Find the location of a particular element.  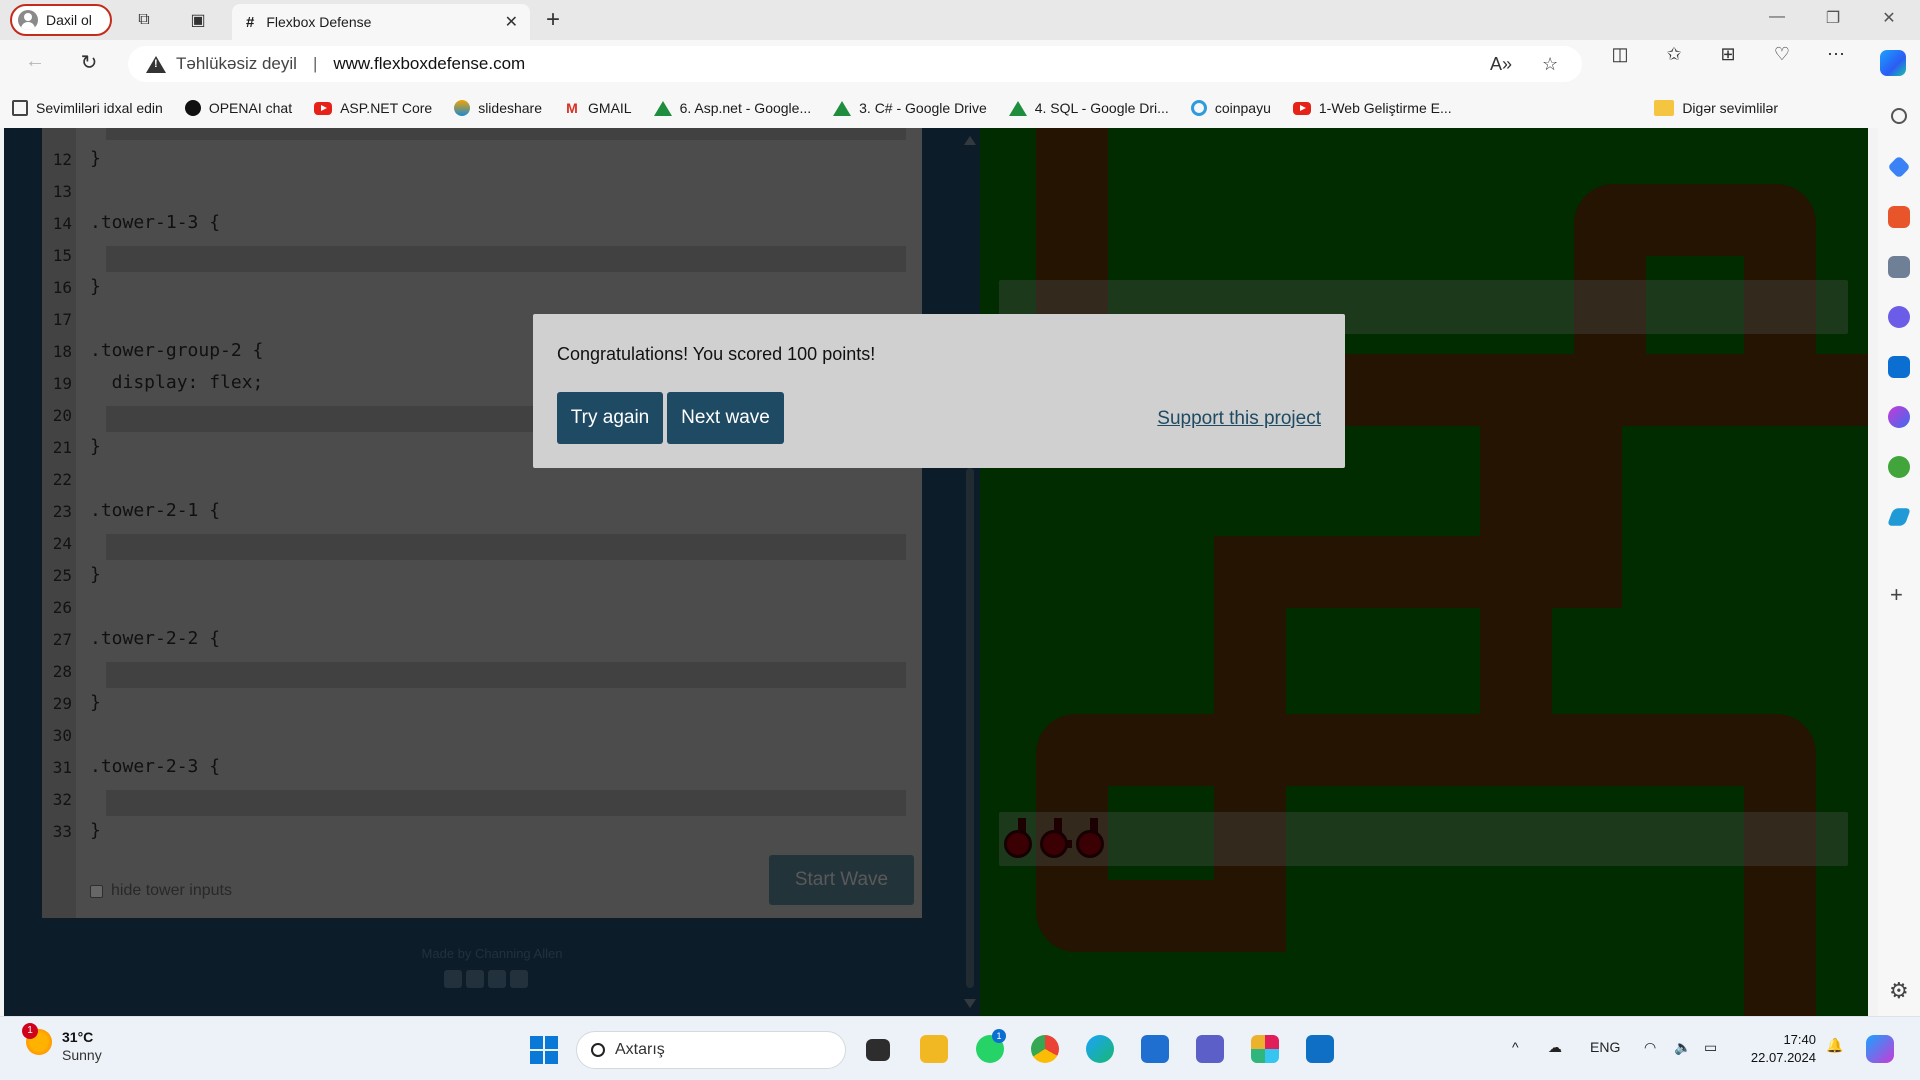

tools-icon is located at coordinates (1899, 217).